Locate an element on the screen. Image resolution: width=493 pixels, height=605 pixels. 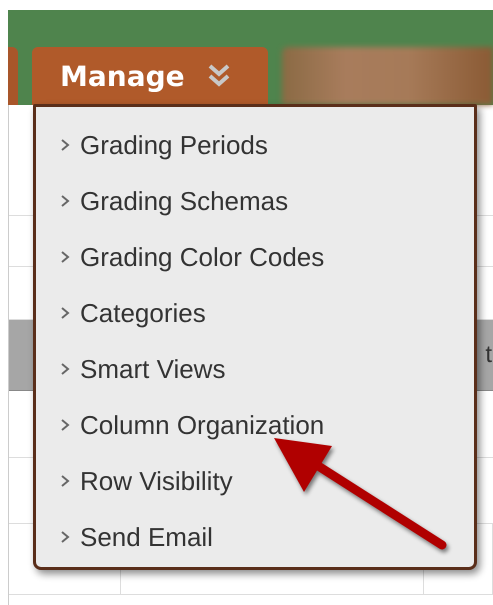
menu-item: Grading Schemas is located at coordinates (255, 201).